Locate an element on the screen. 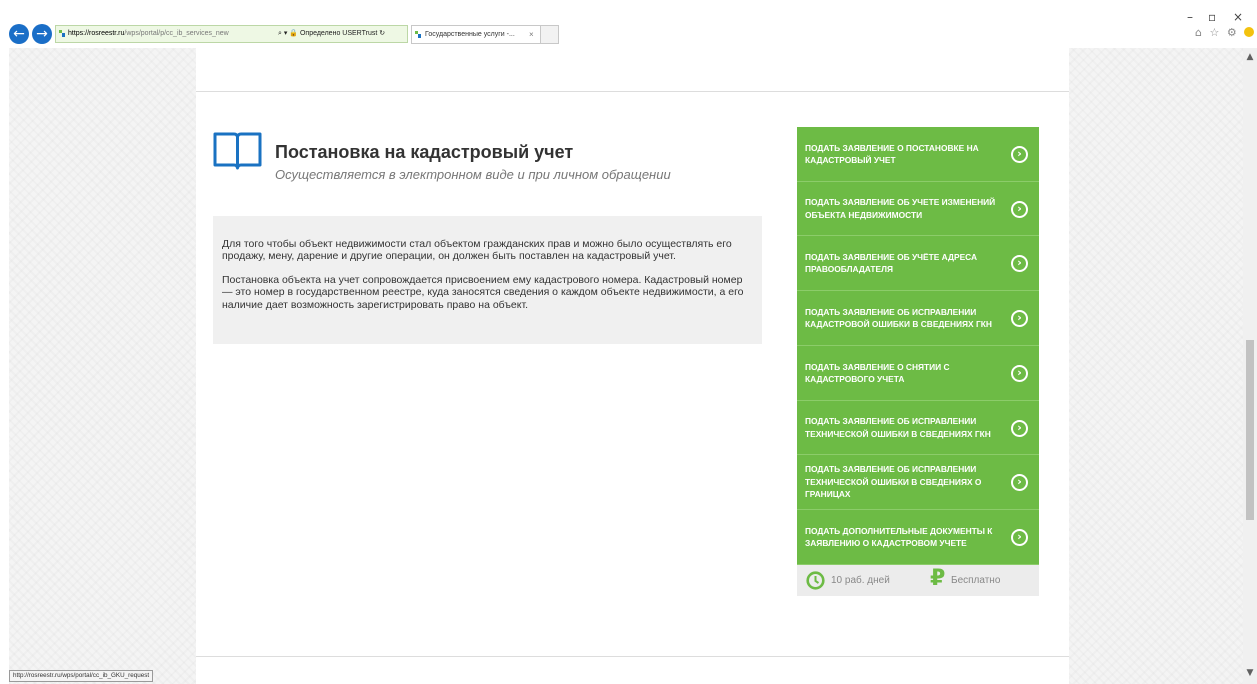 The width and height of the screenshot is (1257, 684). tab-close-icon: × is located at coordinates (531, 34).